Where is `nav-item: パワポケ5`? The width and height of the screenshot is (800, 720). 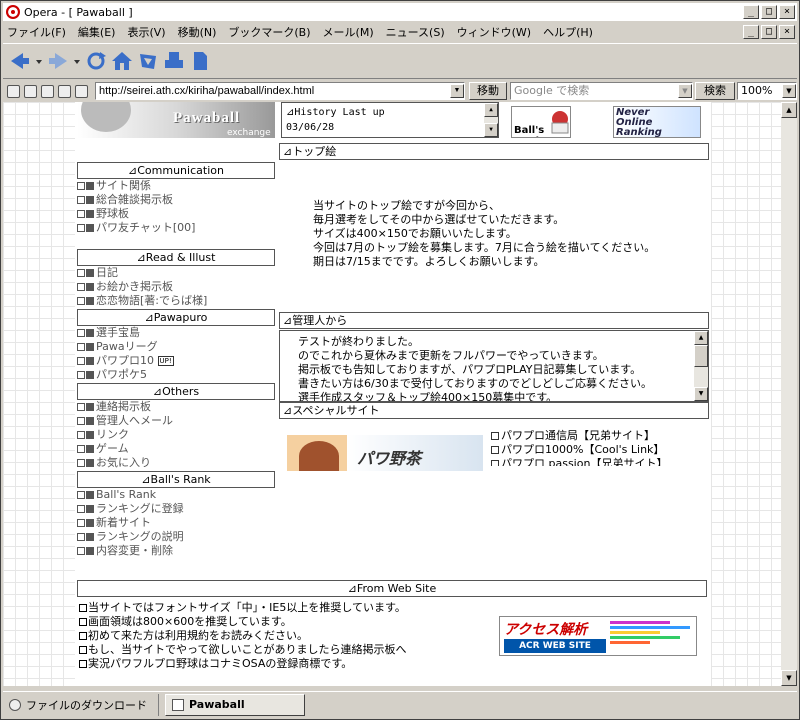
nav-item: パワポケ5 is located at coordinates (177, 375).